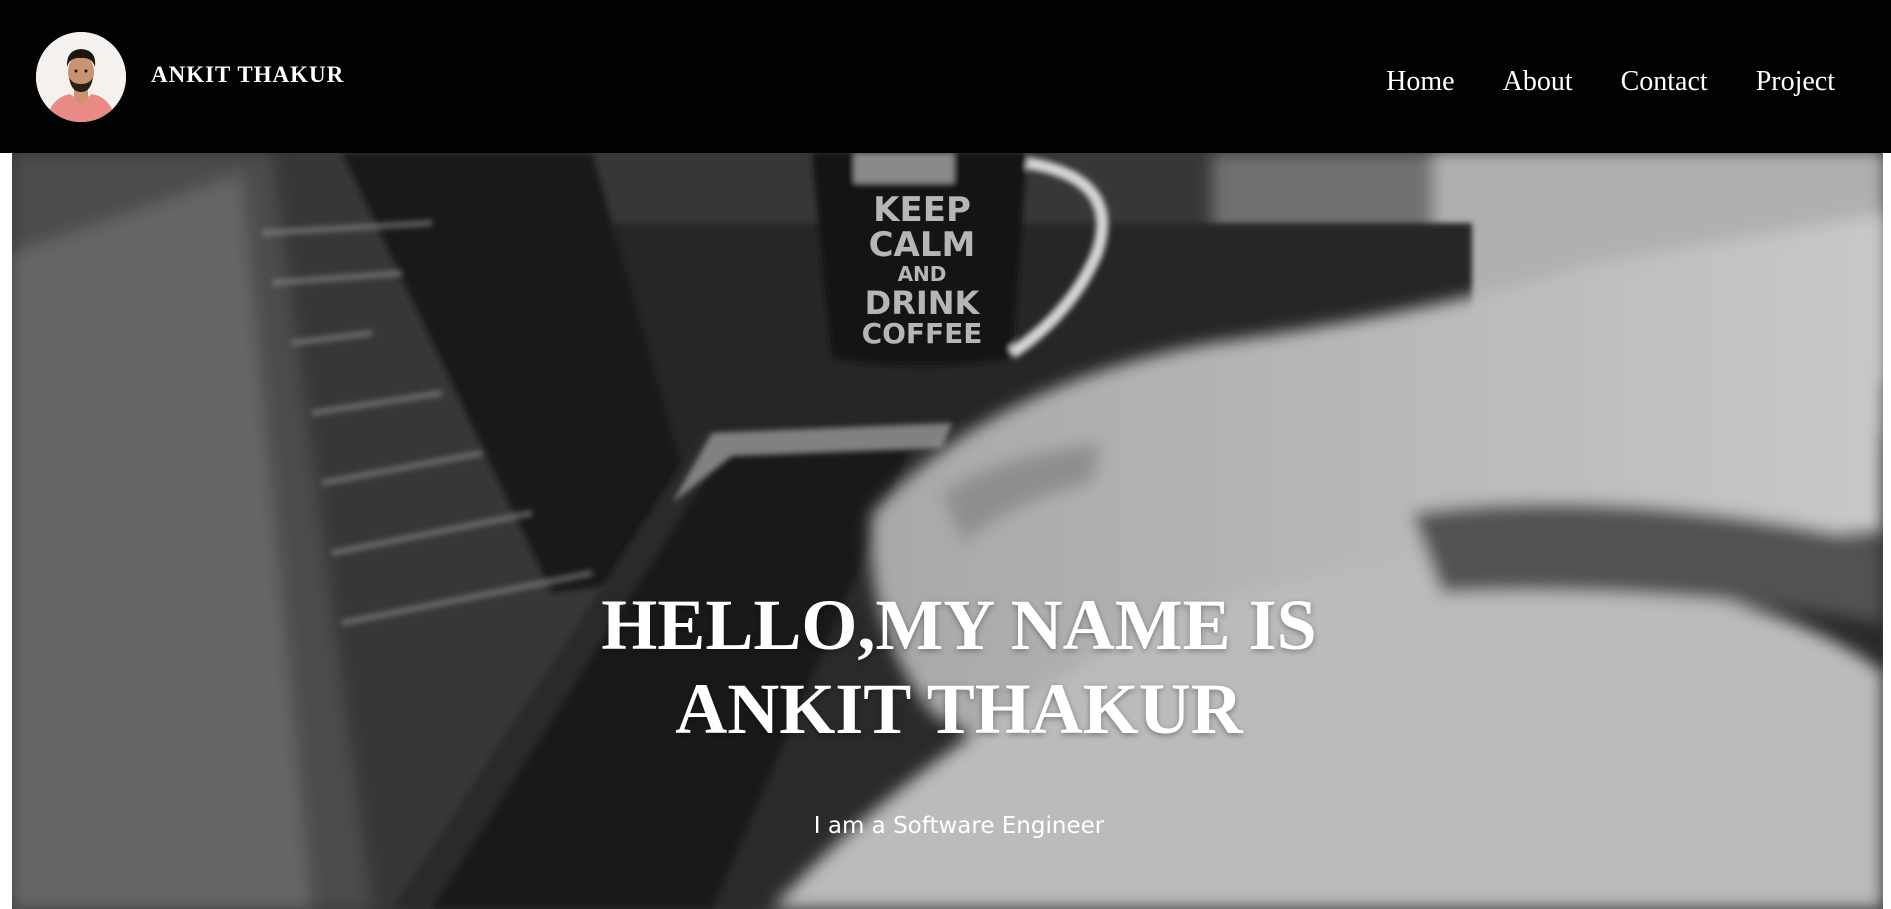 This screenshot has height=909, width=1891. I want to click on nav-home: Home, so click(1420, 82).